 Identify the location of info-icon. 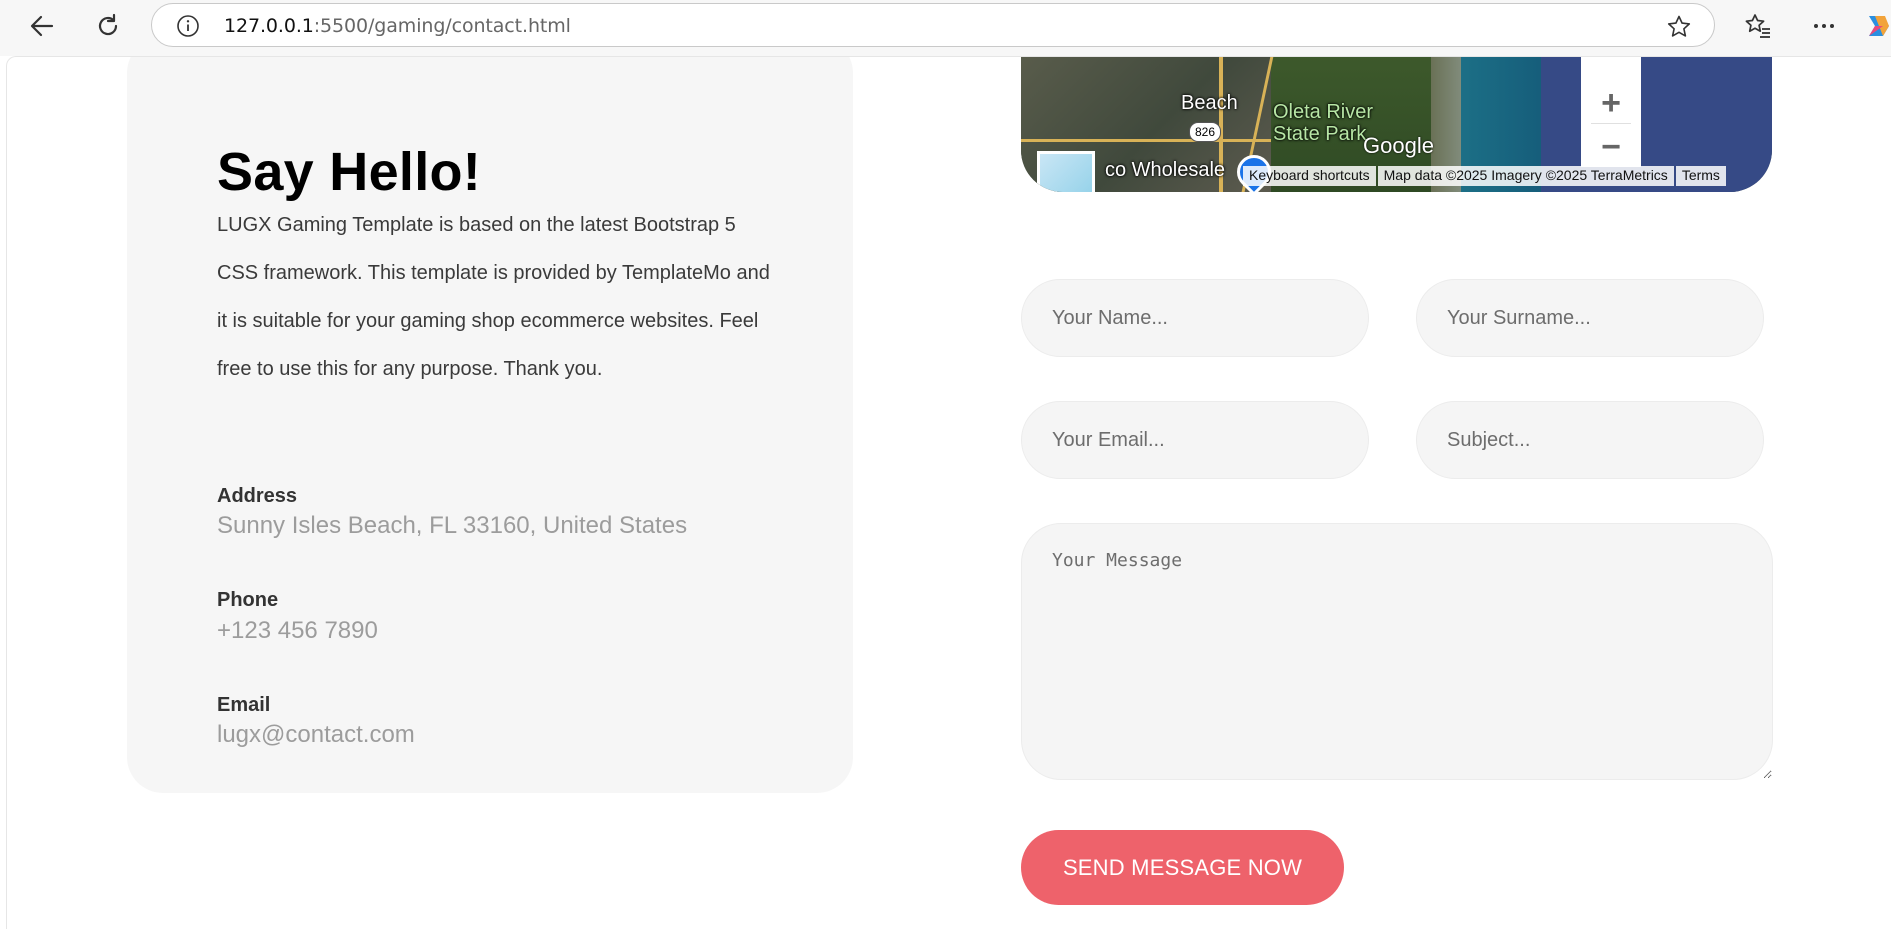
(188, 28).